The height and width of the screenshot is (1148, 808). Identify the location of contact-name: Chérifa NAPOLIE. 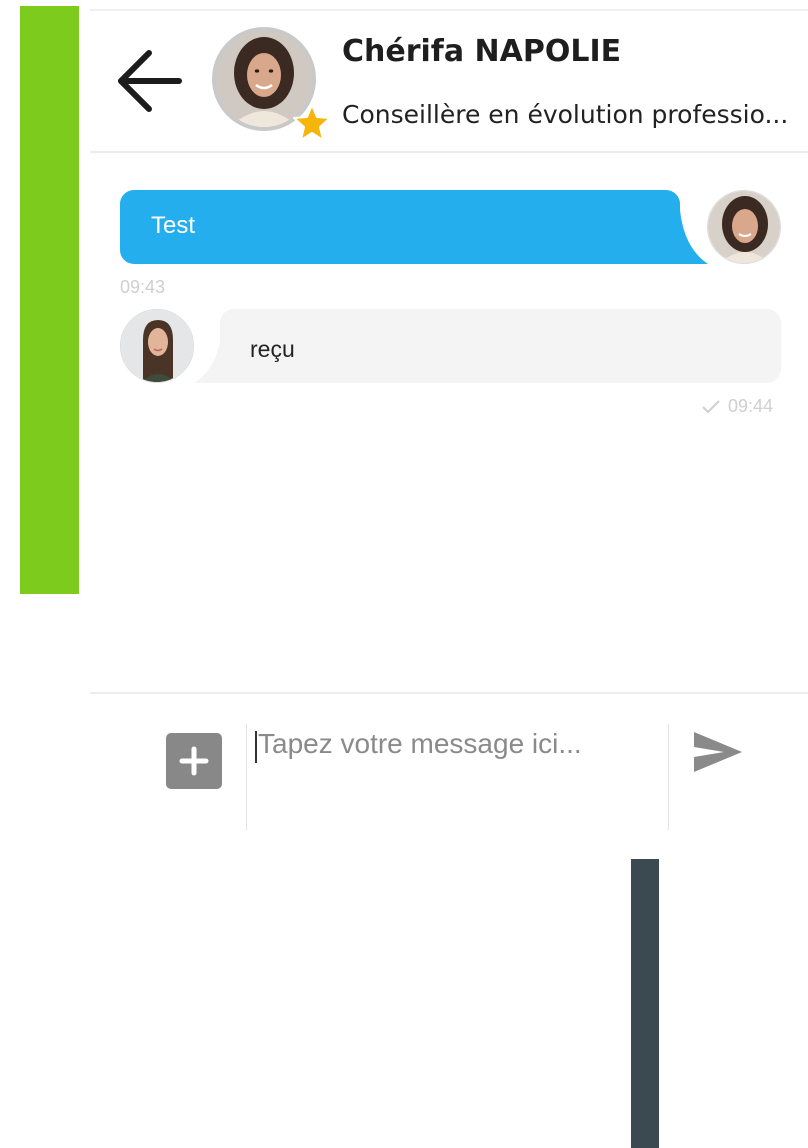
(482, 51).